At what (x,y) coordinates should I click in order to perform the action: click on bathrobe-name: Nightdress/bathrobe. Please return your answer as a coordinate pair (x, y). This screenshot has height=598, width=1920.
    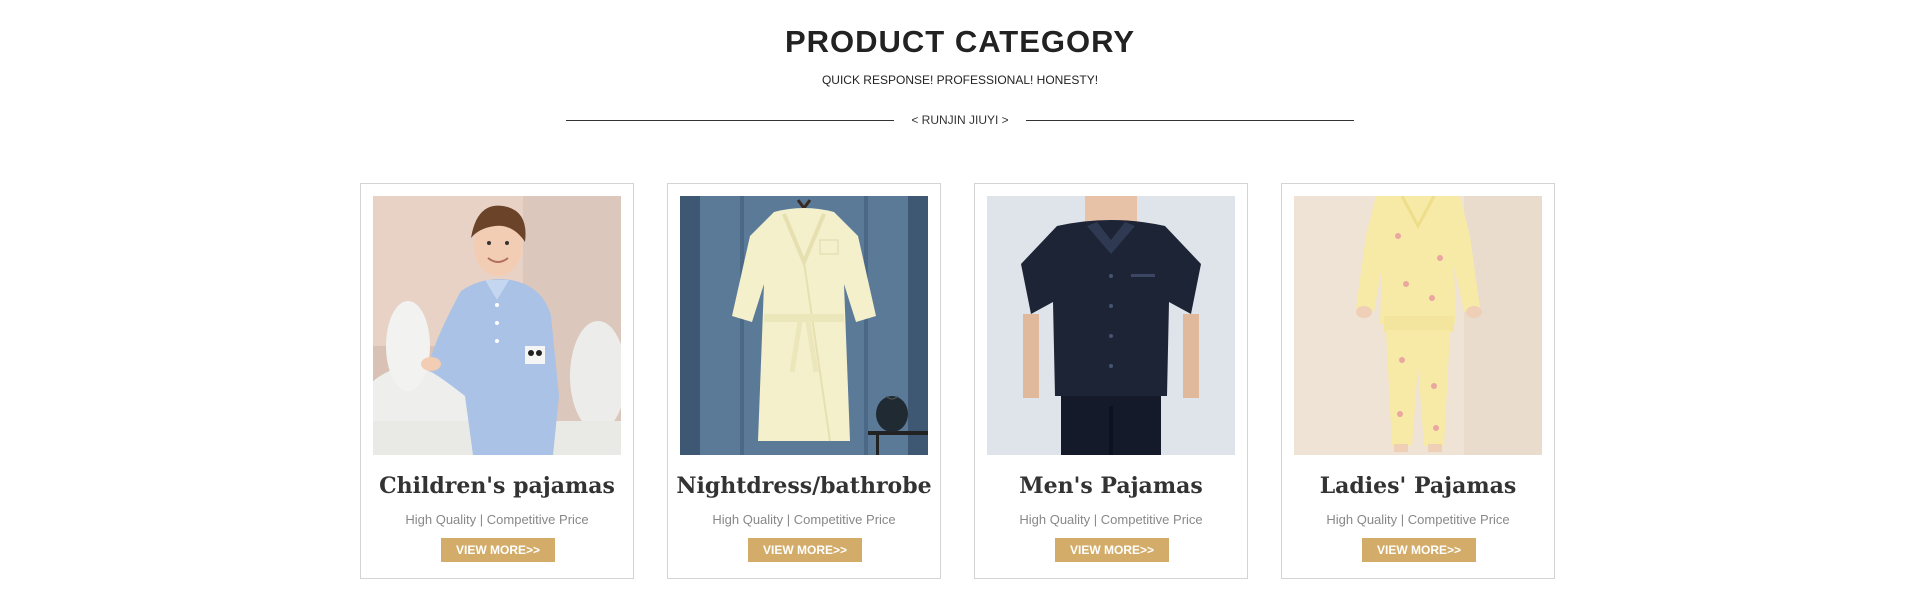
    Looking at the image, I should click on (804, 486).